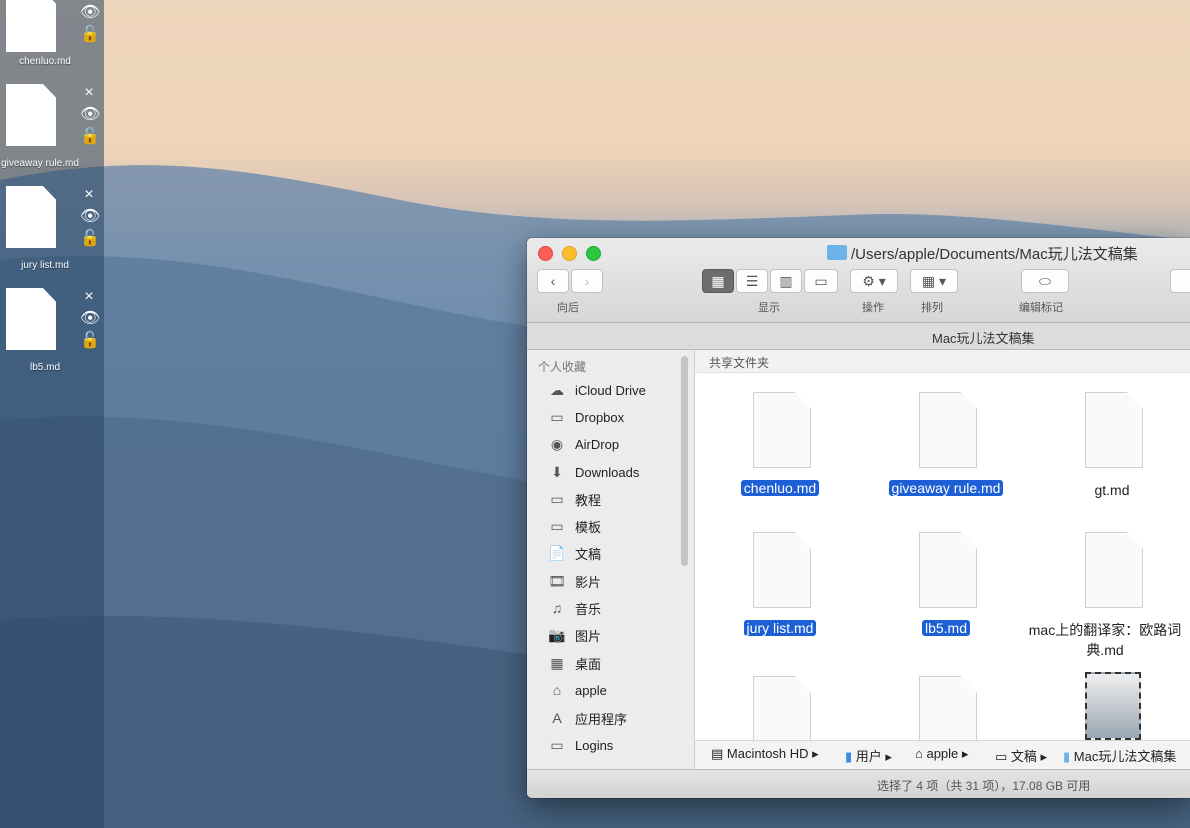 The width and height of the screenshot is (1190, 828). I want to click on action-label: 操作, so click(873, 308).